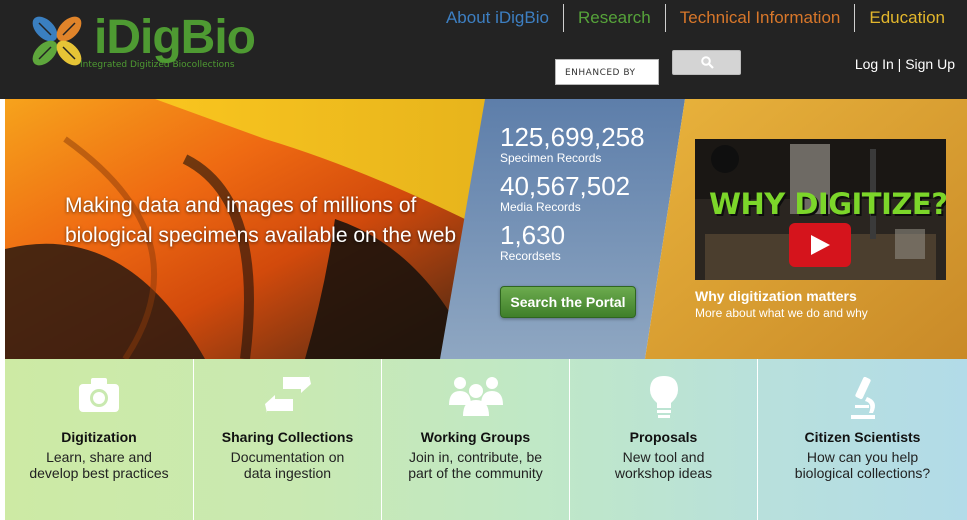 This screenshot has height=520, width=967. What do you see at coordinates (99, 395) in the screenshot?
I see `camera-icon` at bounding box center [99, 395].